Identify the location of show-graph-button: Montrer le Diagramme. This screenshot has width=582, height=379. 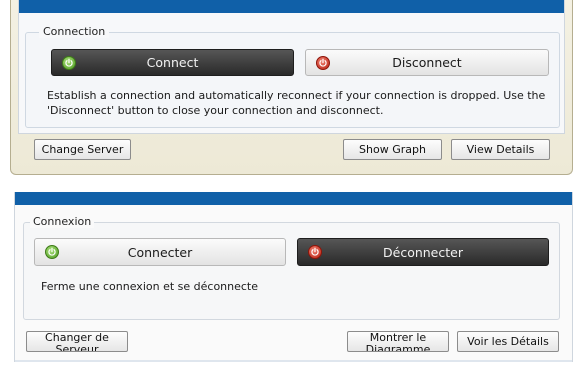
(398, 341).